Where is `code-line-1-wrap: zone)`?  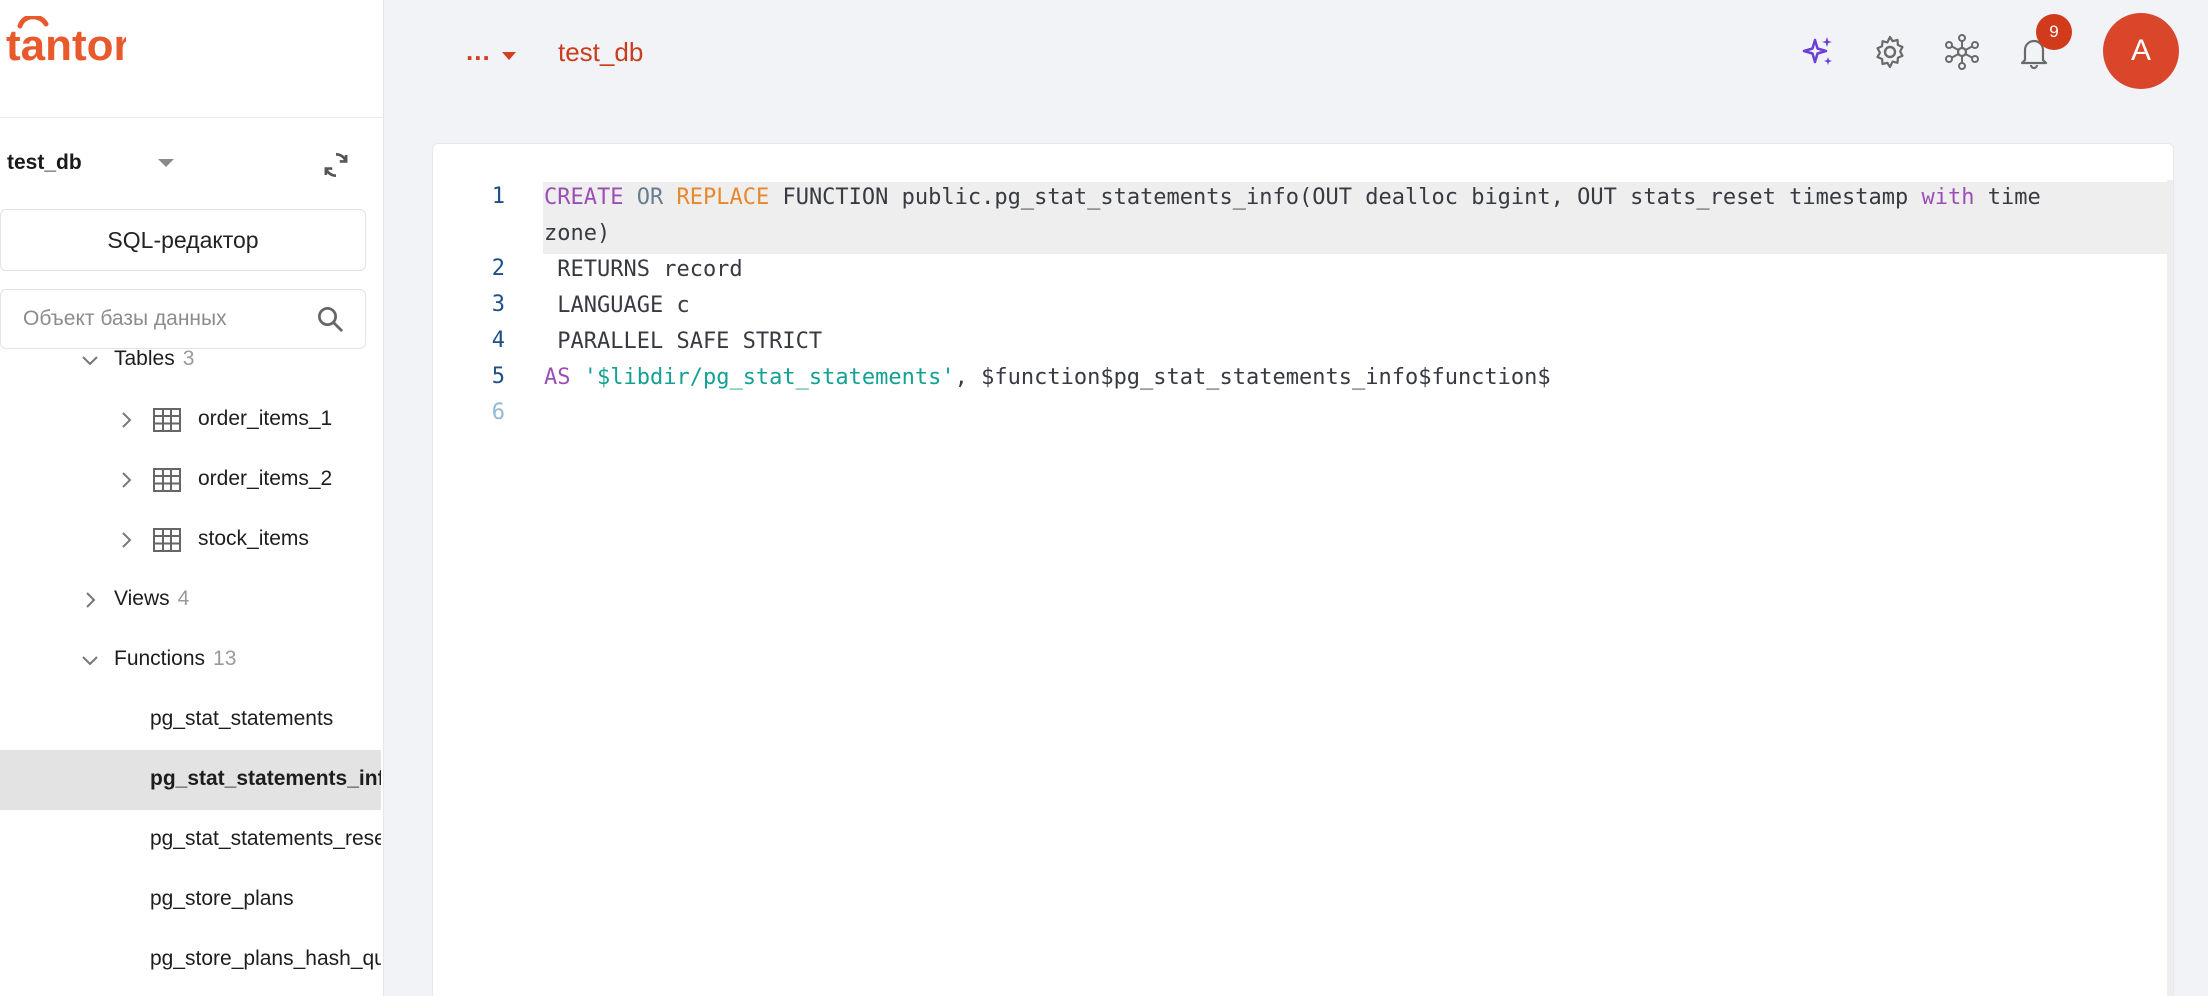
code-line-1-wrap: zone) is located at coordinates (577, 233).